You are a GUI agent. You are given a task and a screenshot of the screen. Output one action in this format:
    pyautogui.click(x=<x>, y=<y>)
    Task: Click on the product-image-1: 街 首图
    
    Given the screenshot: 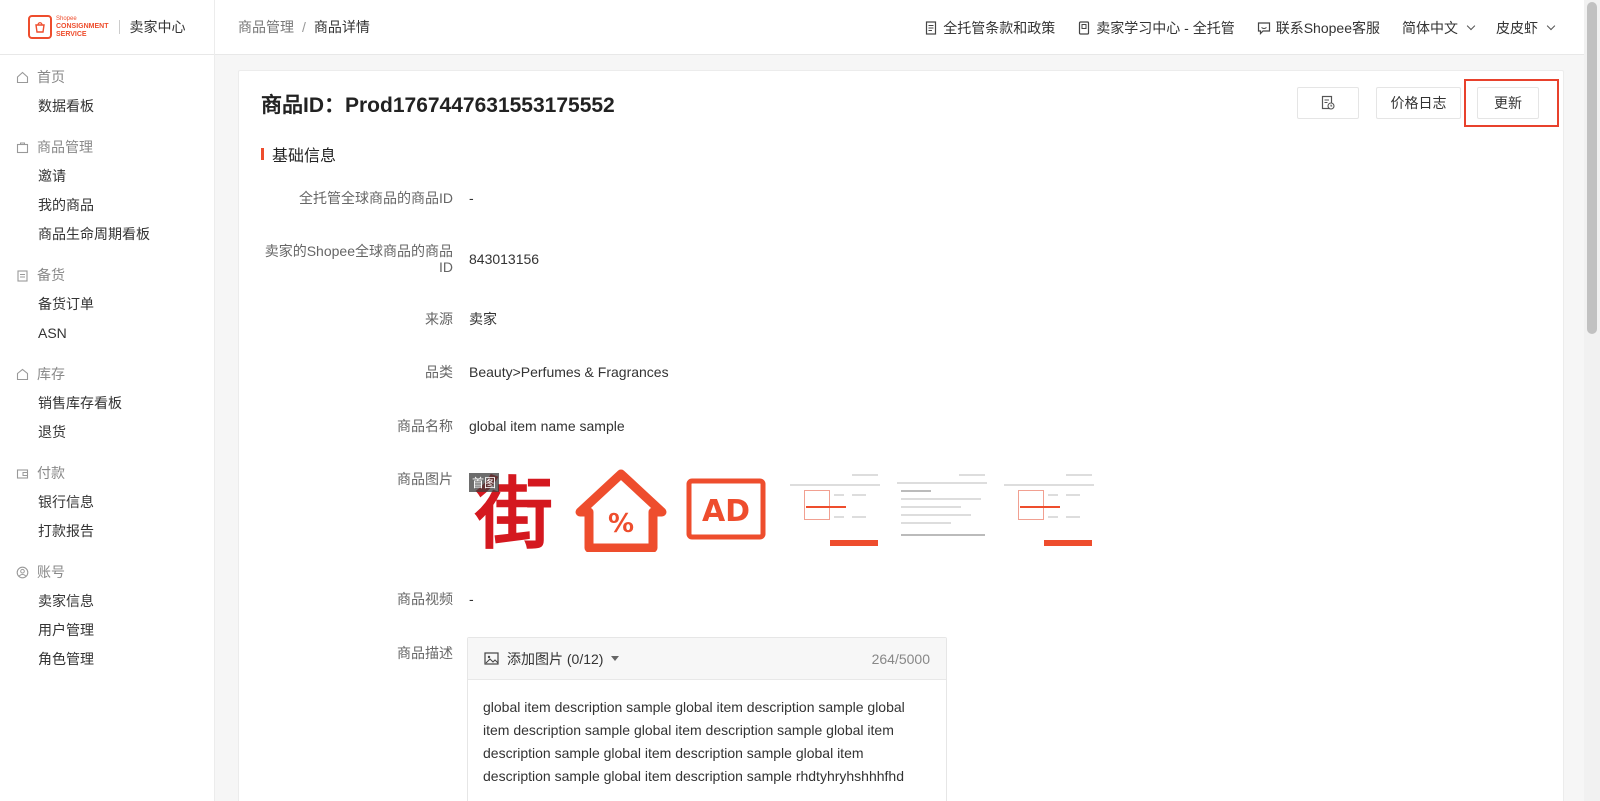 What is the action you would take?
    pyautogui.click(x=514, y=509)
    